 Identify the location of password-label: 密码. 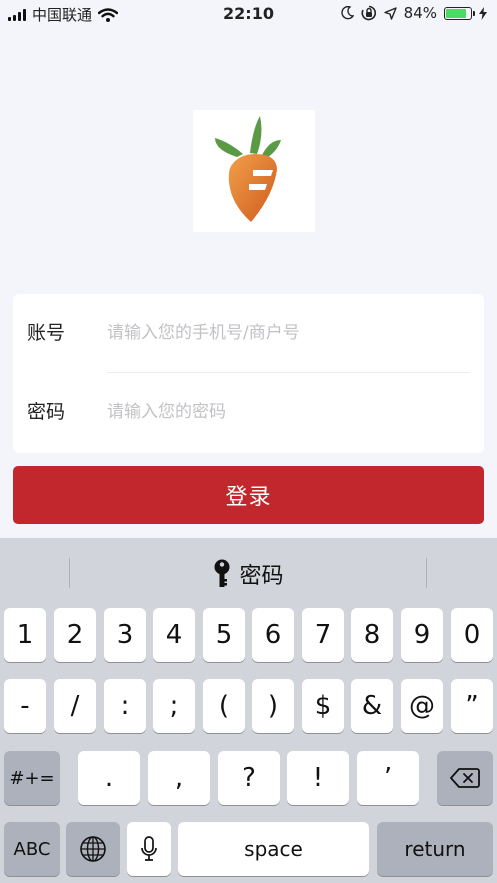
(46, 412).